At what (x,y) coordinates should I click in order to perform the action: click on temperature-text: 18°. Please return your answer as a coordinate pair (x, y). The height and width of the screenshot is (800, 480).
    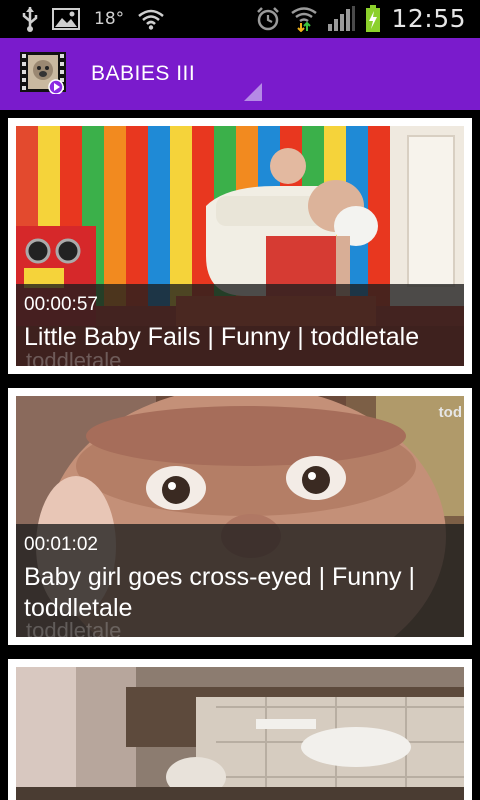
    Looking at the image, I should click on (109, 19).